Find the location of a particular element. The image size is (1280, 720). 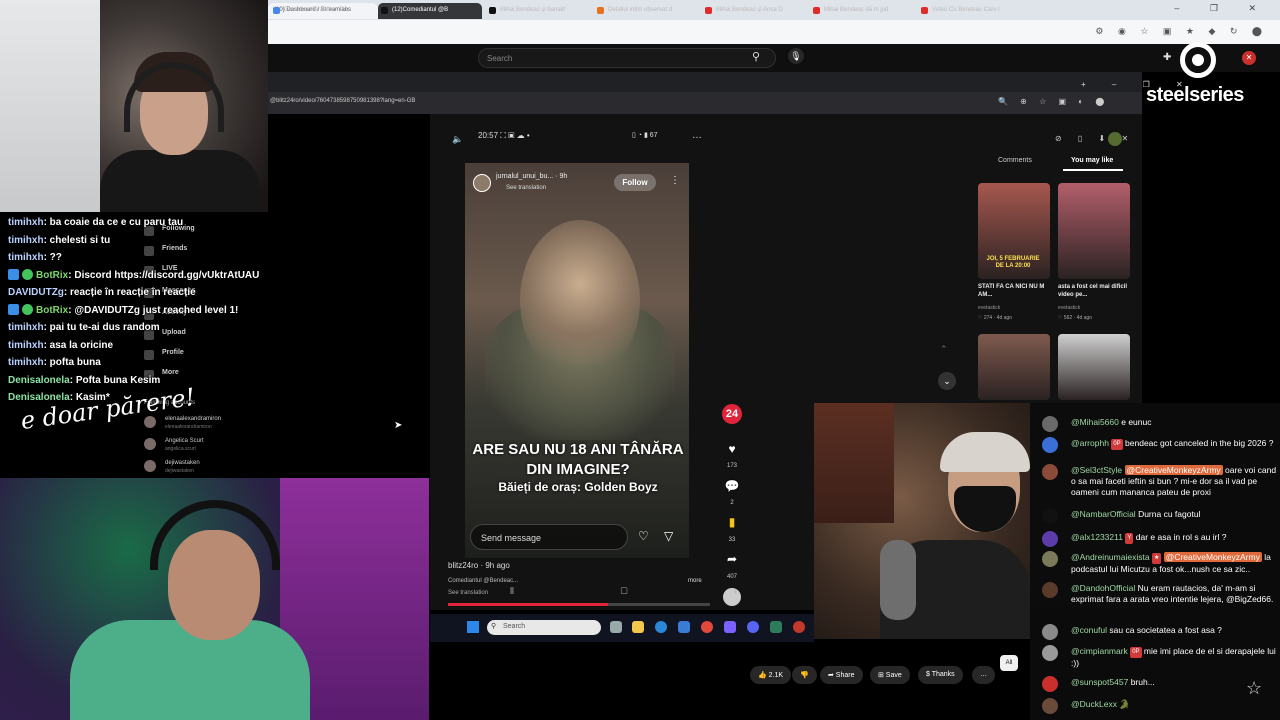

side-avatar: 24 is located at coordinates (732, 414).